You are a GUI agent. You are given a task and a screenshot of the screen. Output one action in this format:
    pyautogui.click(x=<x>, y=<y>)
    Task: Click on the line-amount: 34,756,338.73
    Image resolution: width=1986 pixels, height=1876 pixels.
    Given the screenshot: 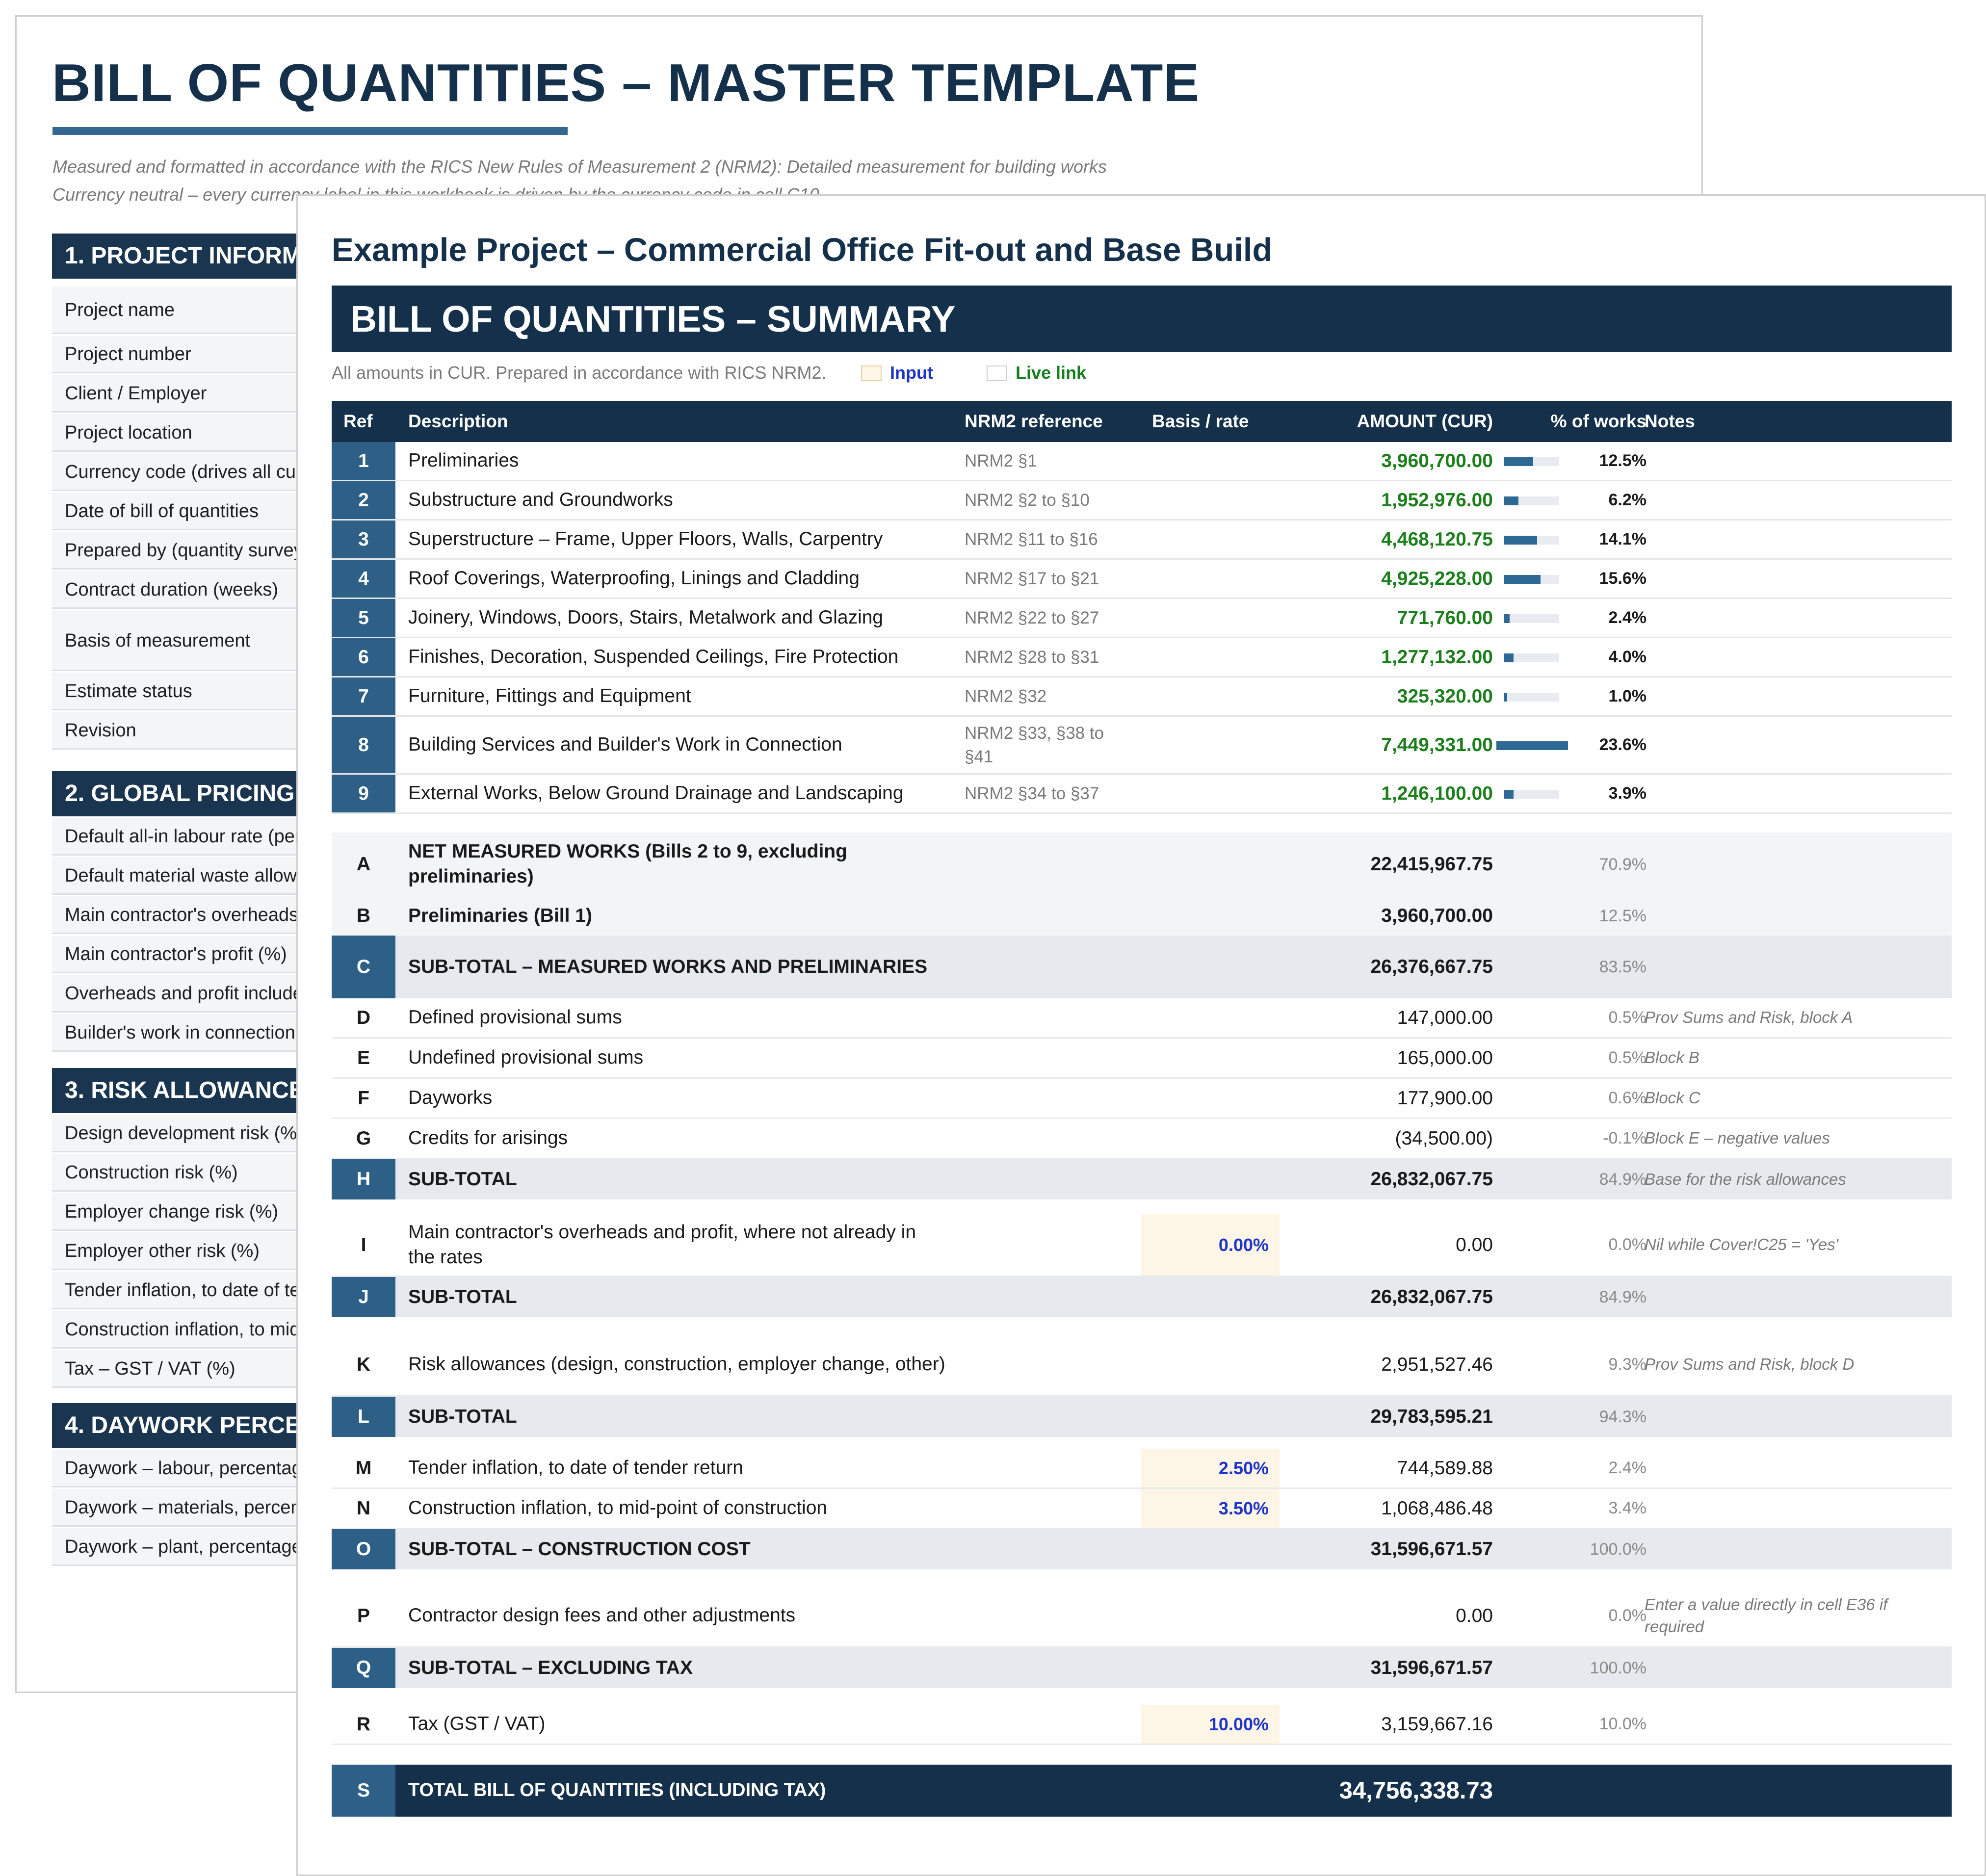 What is the action you would take?
    pyautogui.click(x=1393, y=1791)
    